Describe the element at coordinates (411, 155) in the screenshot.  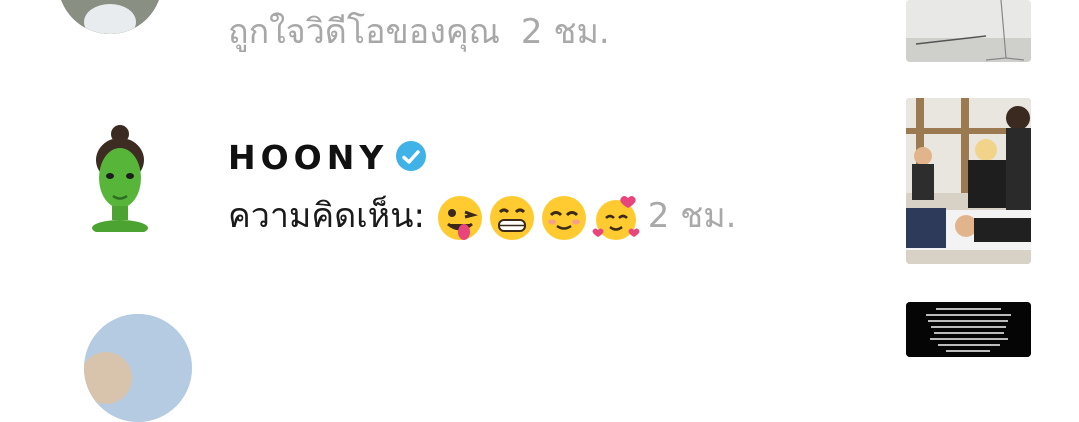
I see `verified-badge-icon` at that location.